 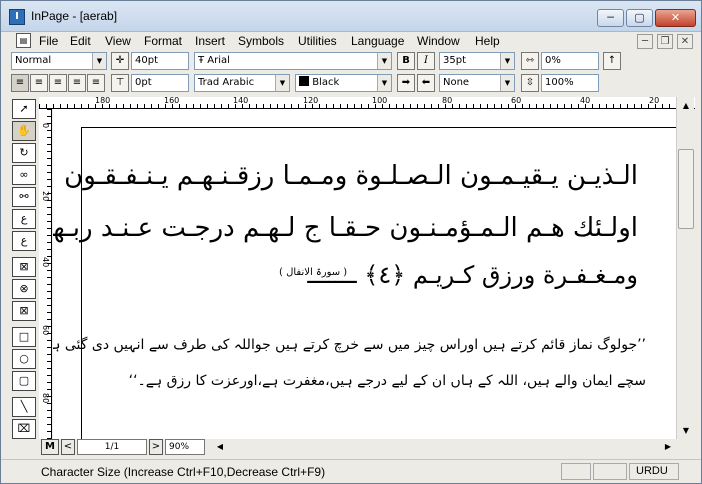 I want to click on rounded-rect-tool-icon: ▢, so click(x=24, y=381).